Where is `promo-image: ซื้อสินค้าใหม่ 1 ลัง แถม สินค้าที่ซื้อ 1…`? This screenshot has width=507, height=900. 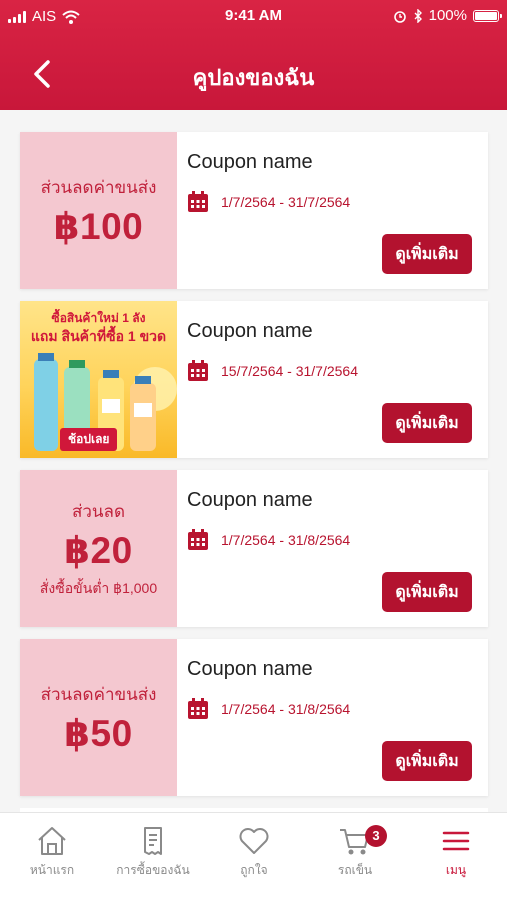 promo-image: ซื้อสินค้าใหม่ 1 ลัง แถม สินค้าที่ซื้อ 1… is located at coordinates (98, 379).